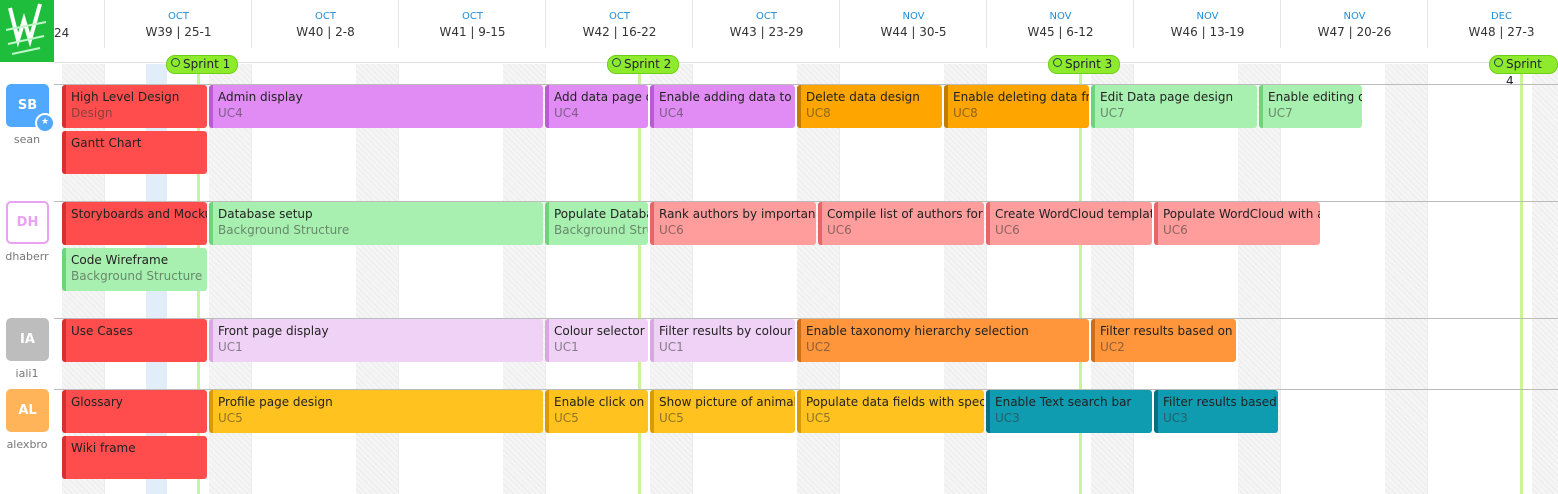  What do you see at coordinates (1406, 279) in the screenshot?
I see `weekend-shading` at bounding box center [1406, 279].